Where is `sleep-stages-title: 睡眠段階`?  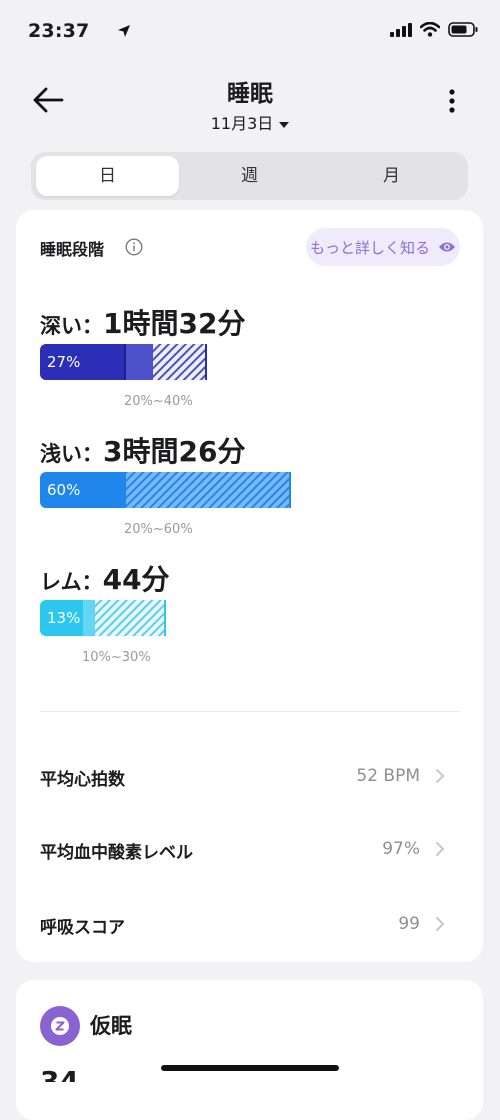
sleep-stages-title: 睡眠段階 is located at coordinates (72, 249).